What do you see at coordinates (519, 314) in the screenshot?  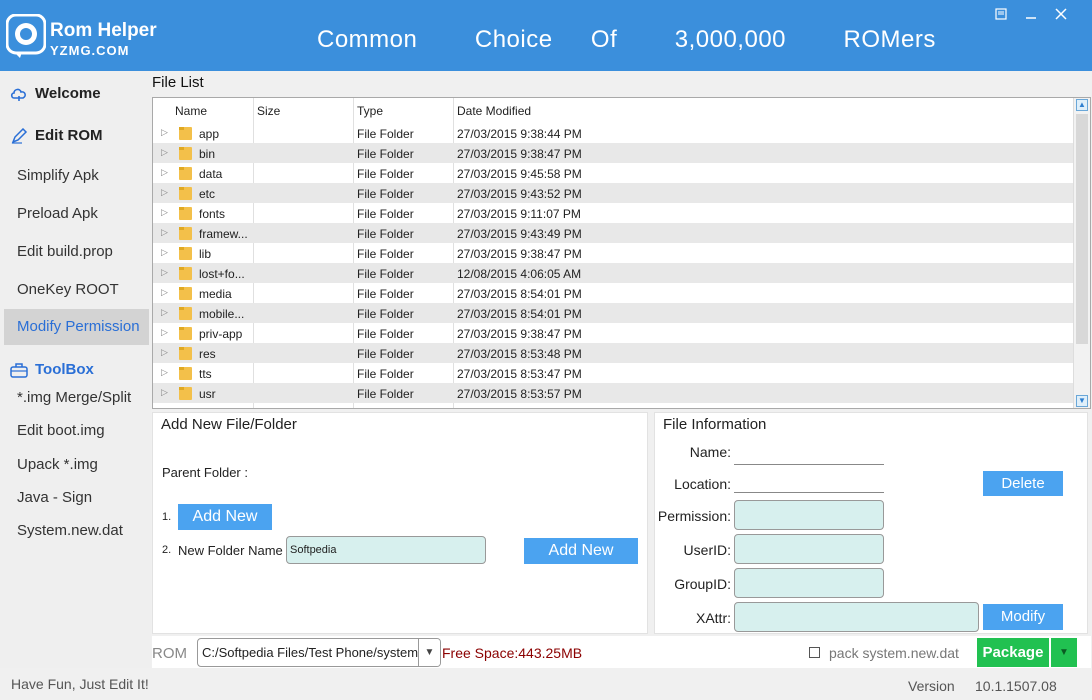 I see `file-date: 27/03/2015 8:54:01 PM` at bounding box center [519, 314].